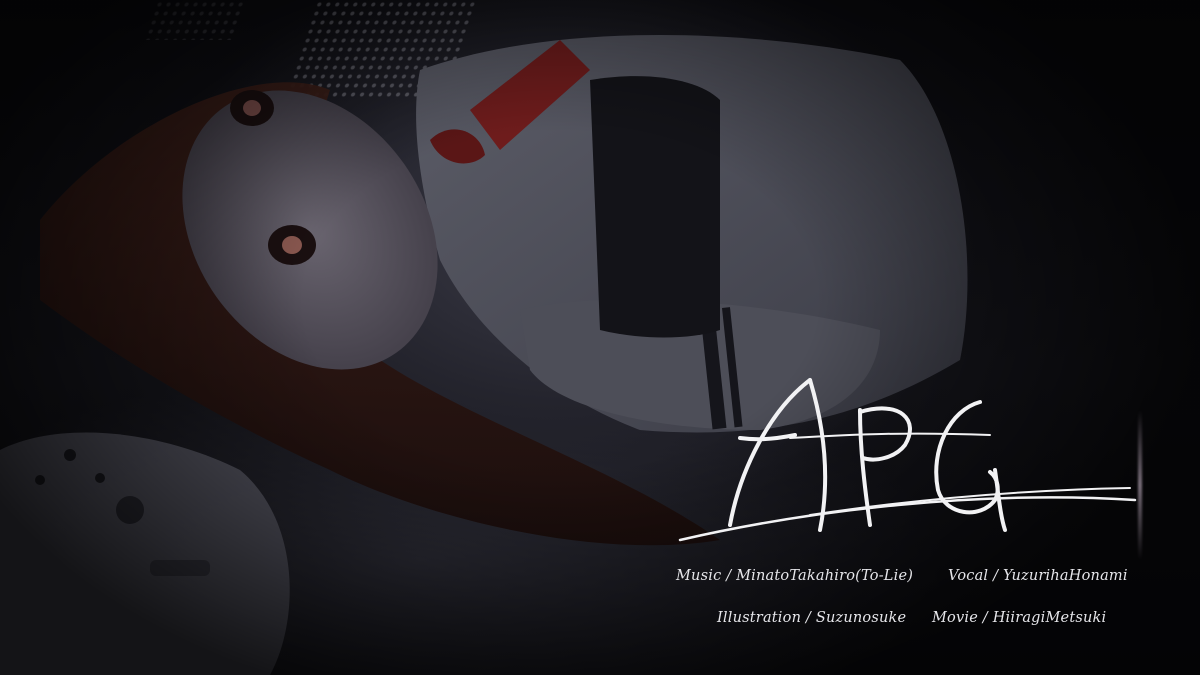 The image size is (1200, 675). I want to click on controller, so click(145, 553).